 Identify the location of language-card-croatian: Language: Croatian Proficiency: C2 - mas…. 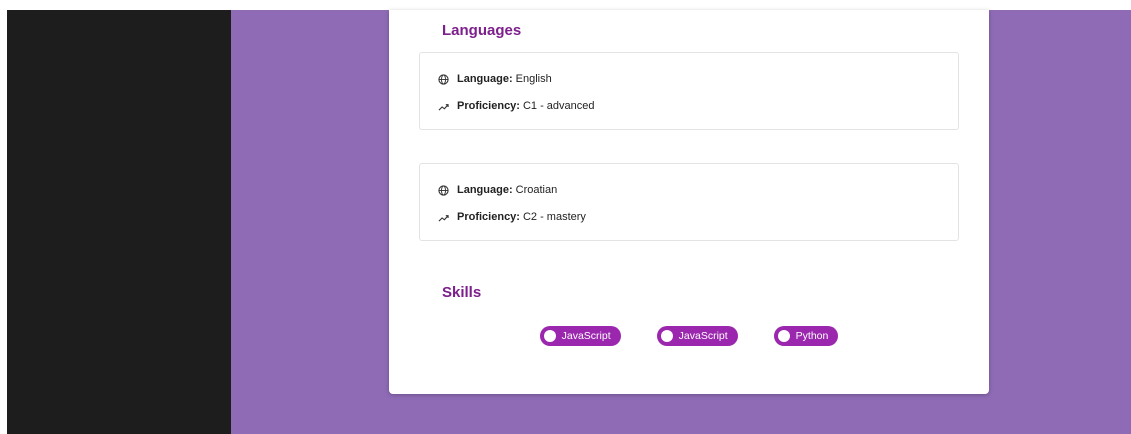
(689, 202).